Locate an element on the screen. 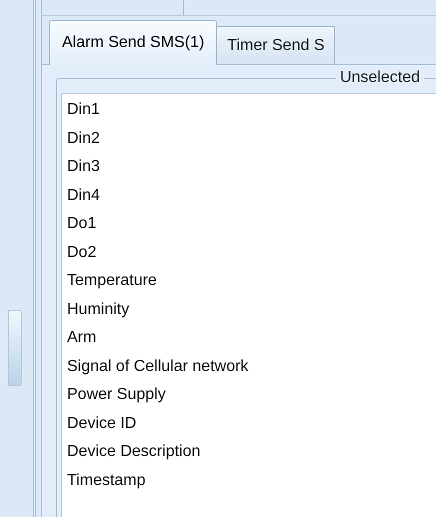  list-item: Arm is located at coordinates (81, 338).